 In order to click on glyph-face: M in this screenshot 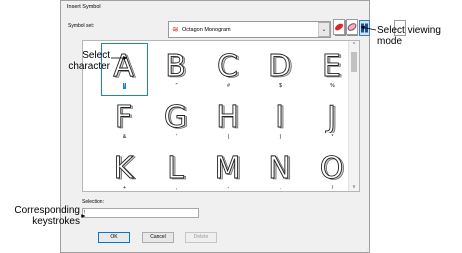, I will do `click(228, 167)`.